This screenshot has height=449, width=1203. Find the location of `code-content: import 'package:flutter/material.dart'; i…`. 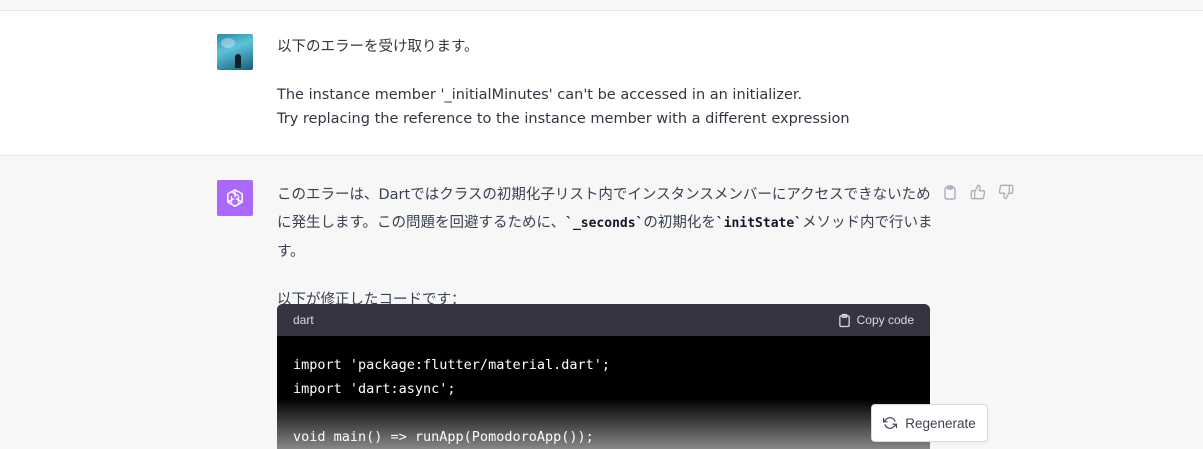

code-content: import 'package:flutter/material.dart'; i… is located at coordinates (603, 392).